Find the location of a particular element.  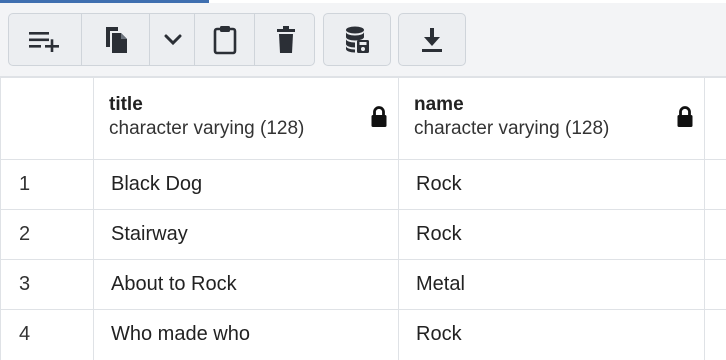

copy-button is located at coordinates (115, 39).